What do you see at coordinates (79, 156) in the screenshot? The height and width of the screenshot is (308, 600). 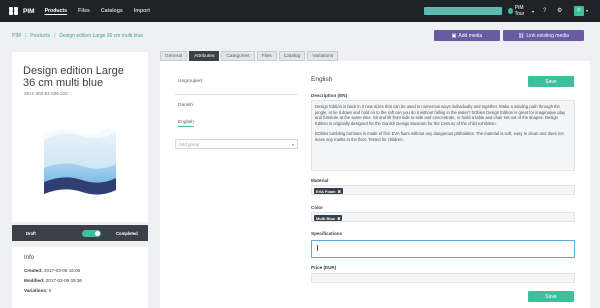 I see `product-image` at bounding box center [79, 156].